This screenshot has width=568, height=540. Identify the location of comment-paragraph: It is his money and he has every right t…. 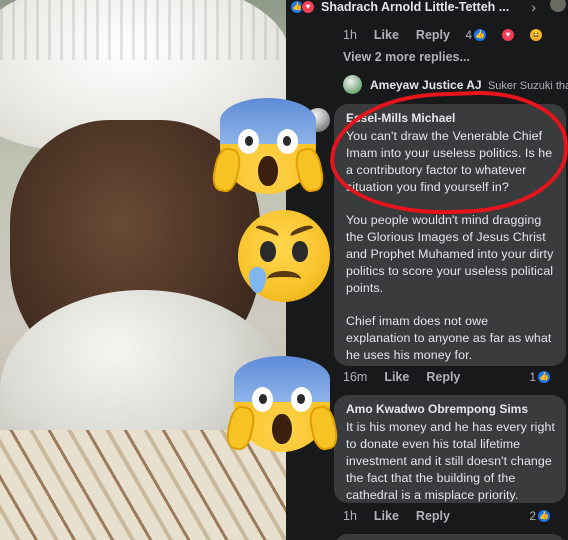
(451, 461).